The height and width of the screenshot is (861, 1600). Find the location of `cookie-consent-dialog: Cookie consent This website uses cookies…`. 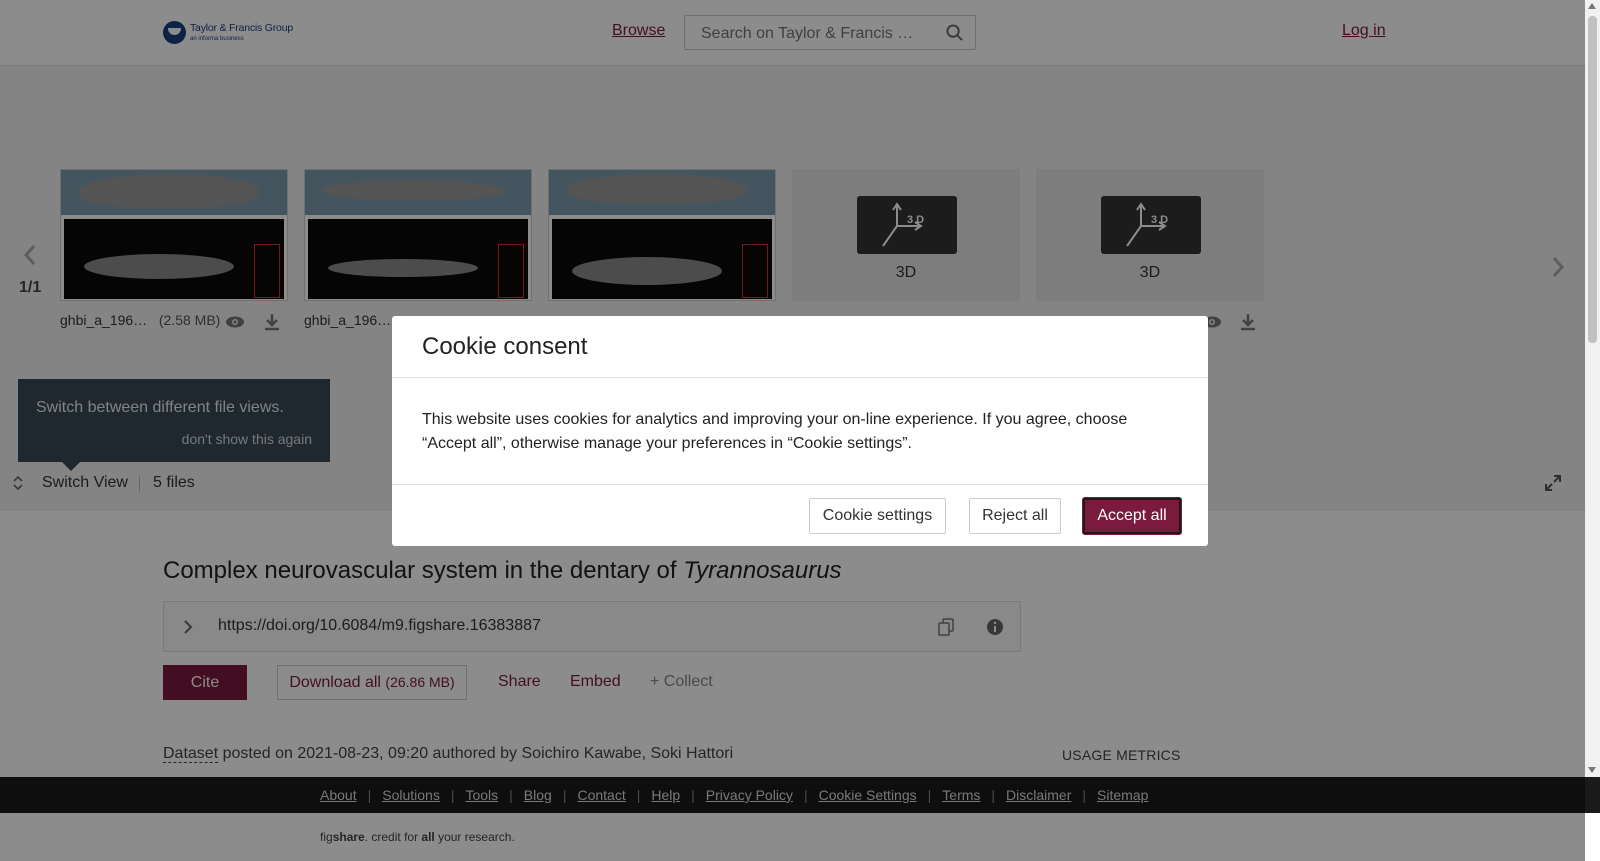

cookie-consent-dialog: Cookie consent This website uses cookies… is located at coordinates (800, 431).